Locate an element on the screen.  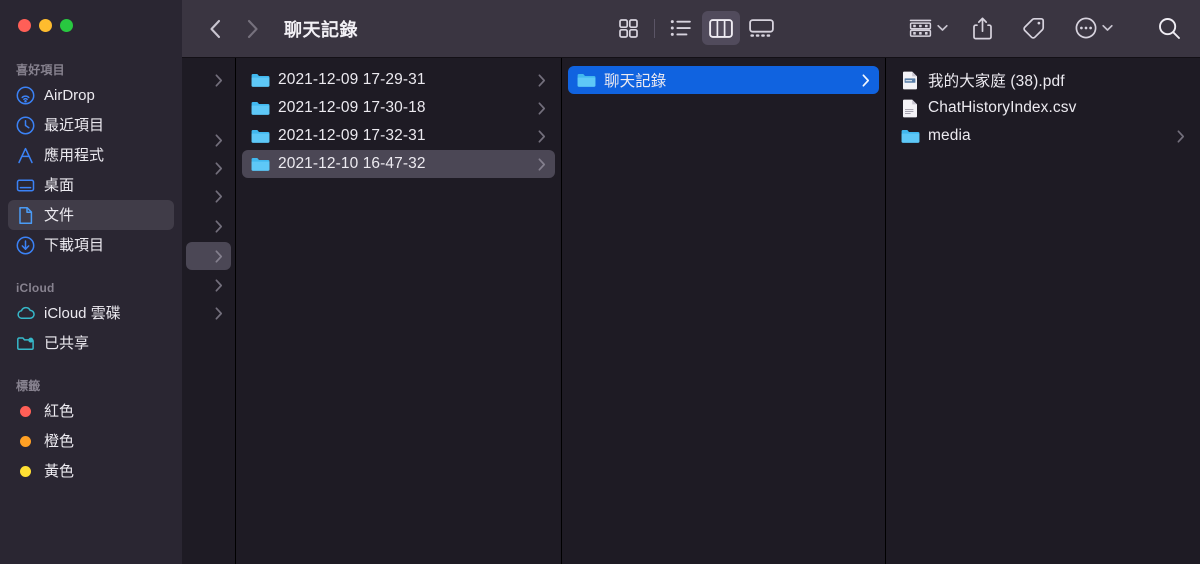
forward-button is located at coordinates (253, 29).